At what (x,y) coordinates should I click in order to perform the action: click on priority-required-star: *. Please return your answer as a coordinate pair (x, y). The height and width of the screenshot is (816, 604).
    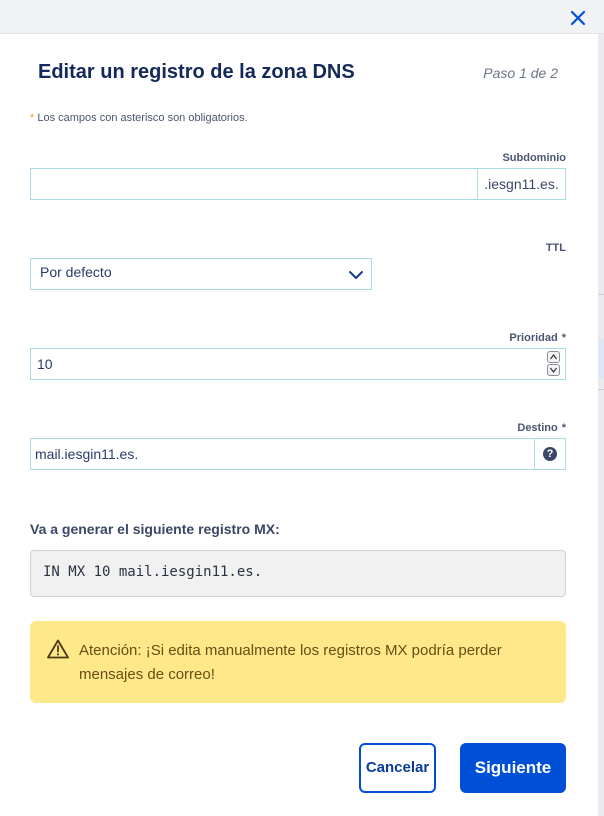
    Looking at the image, I should click on (563, 338).